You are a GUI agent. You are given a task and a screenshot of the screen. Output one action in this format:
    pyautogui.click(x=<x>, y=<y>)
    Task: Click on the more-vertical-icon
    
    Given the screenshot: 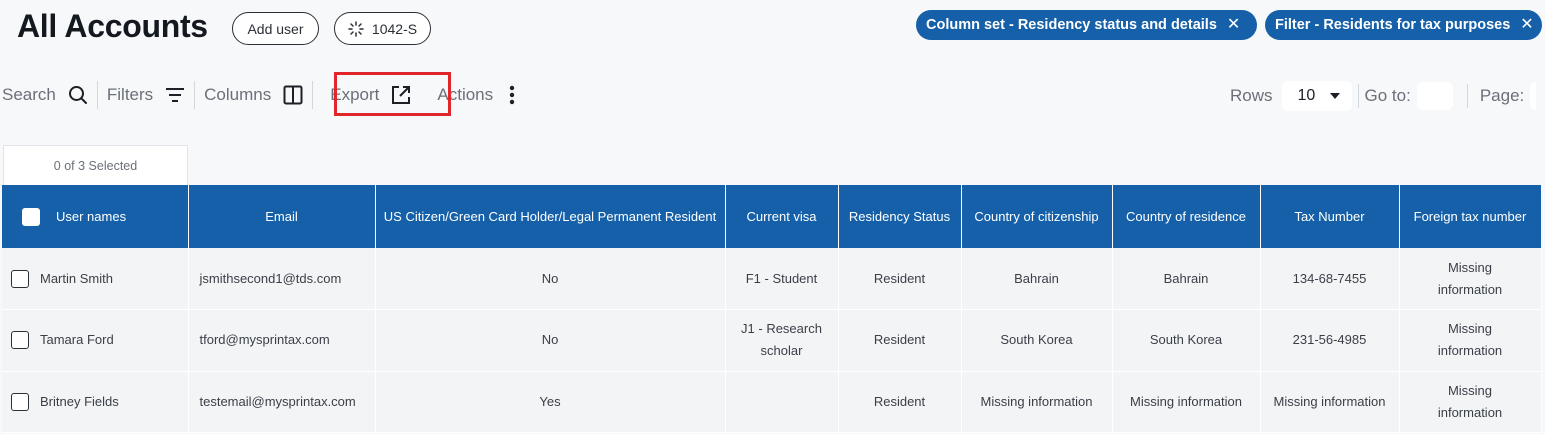 What is the action you would take?
    pyautogui.click(x=512, y=95)
    